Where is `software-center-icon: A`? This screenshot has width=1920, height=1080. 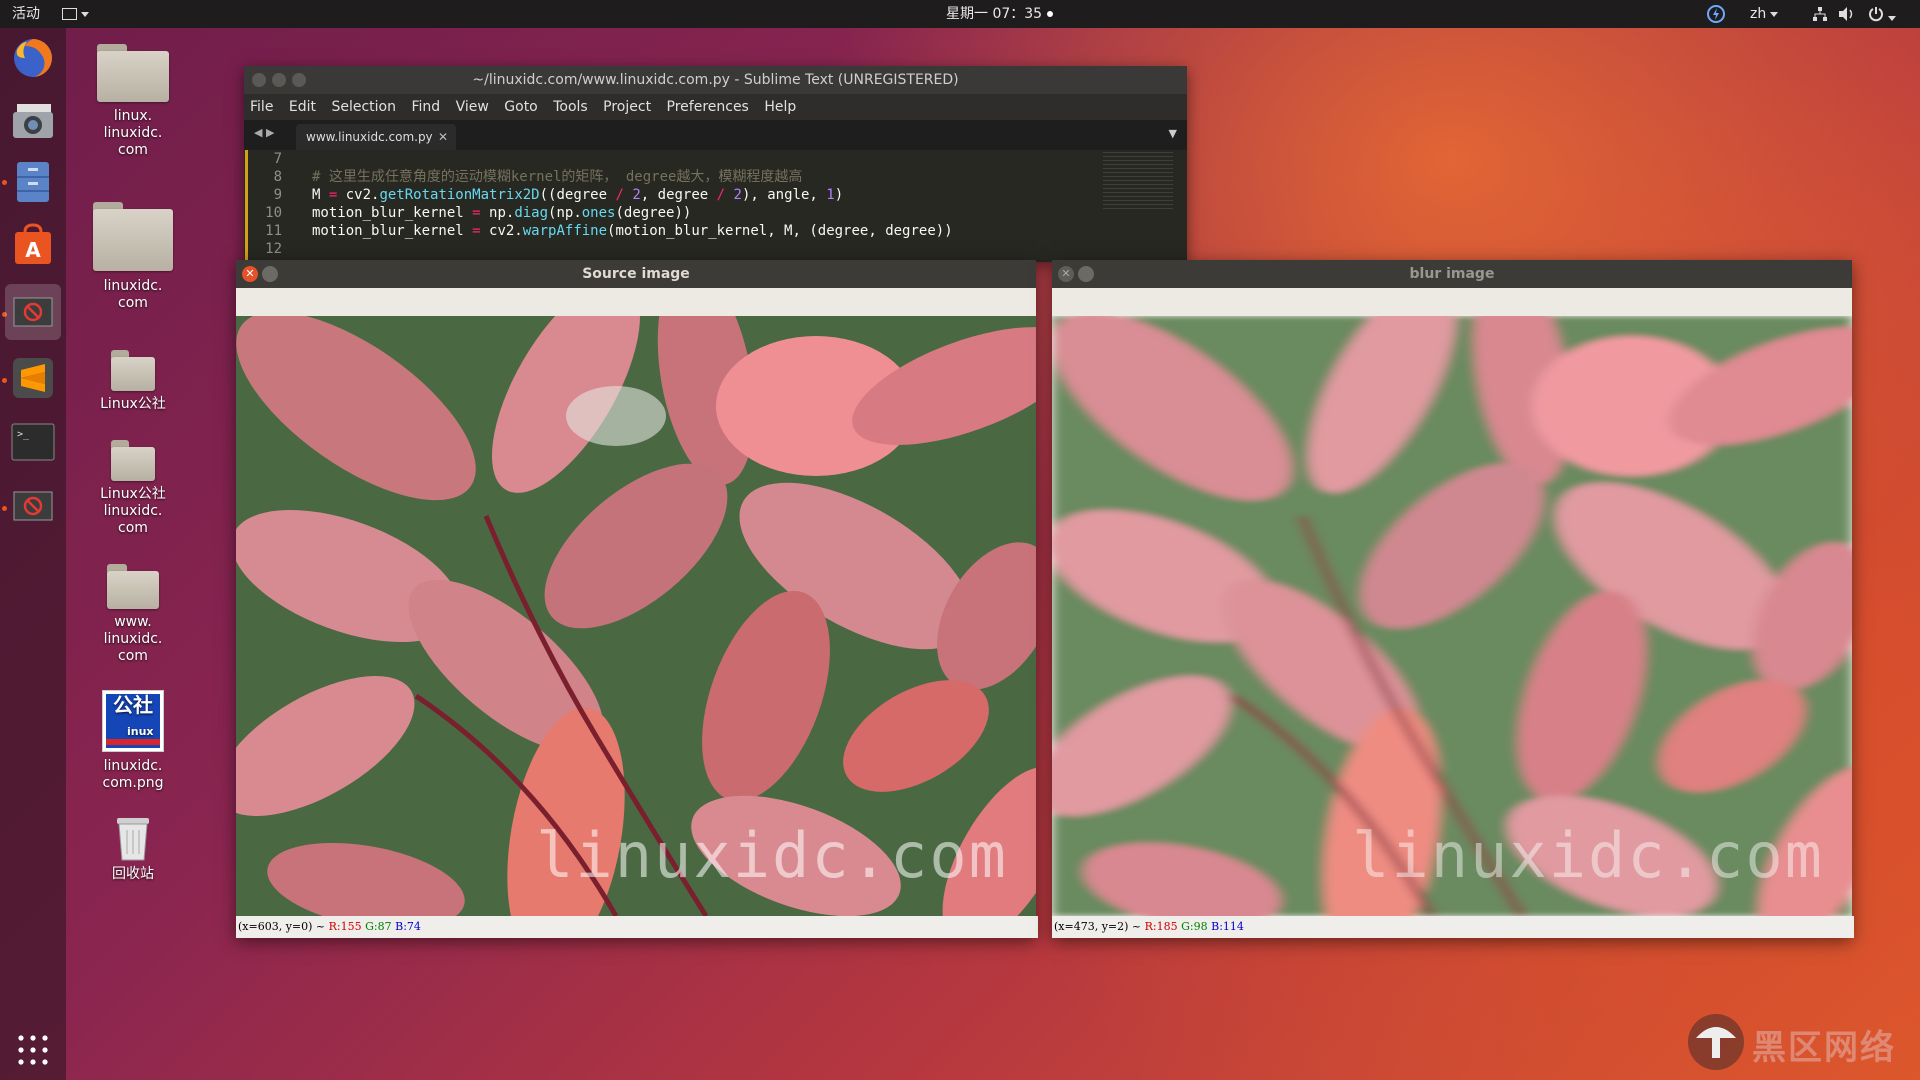 software-center-icon: A is located at coordinates (33, 244).